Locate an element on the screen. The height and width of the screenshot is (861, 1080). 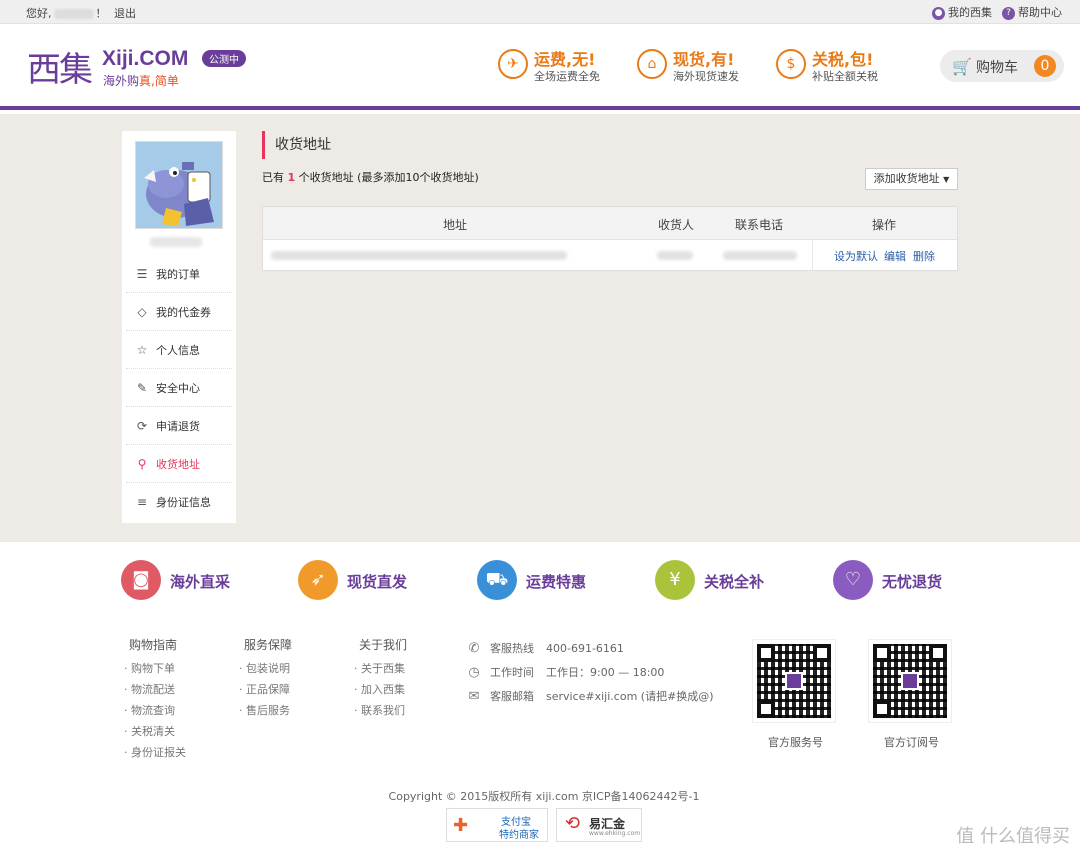
sidebar-item-label: 我的订单 is located at coordinates (178, 274).